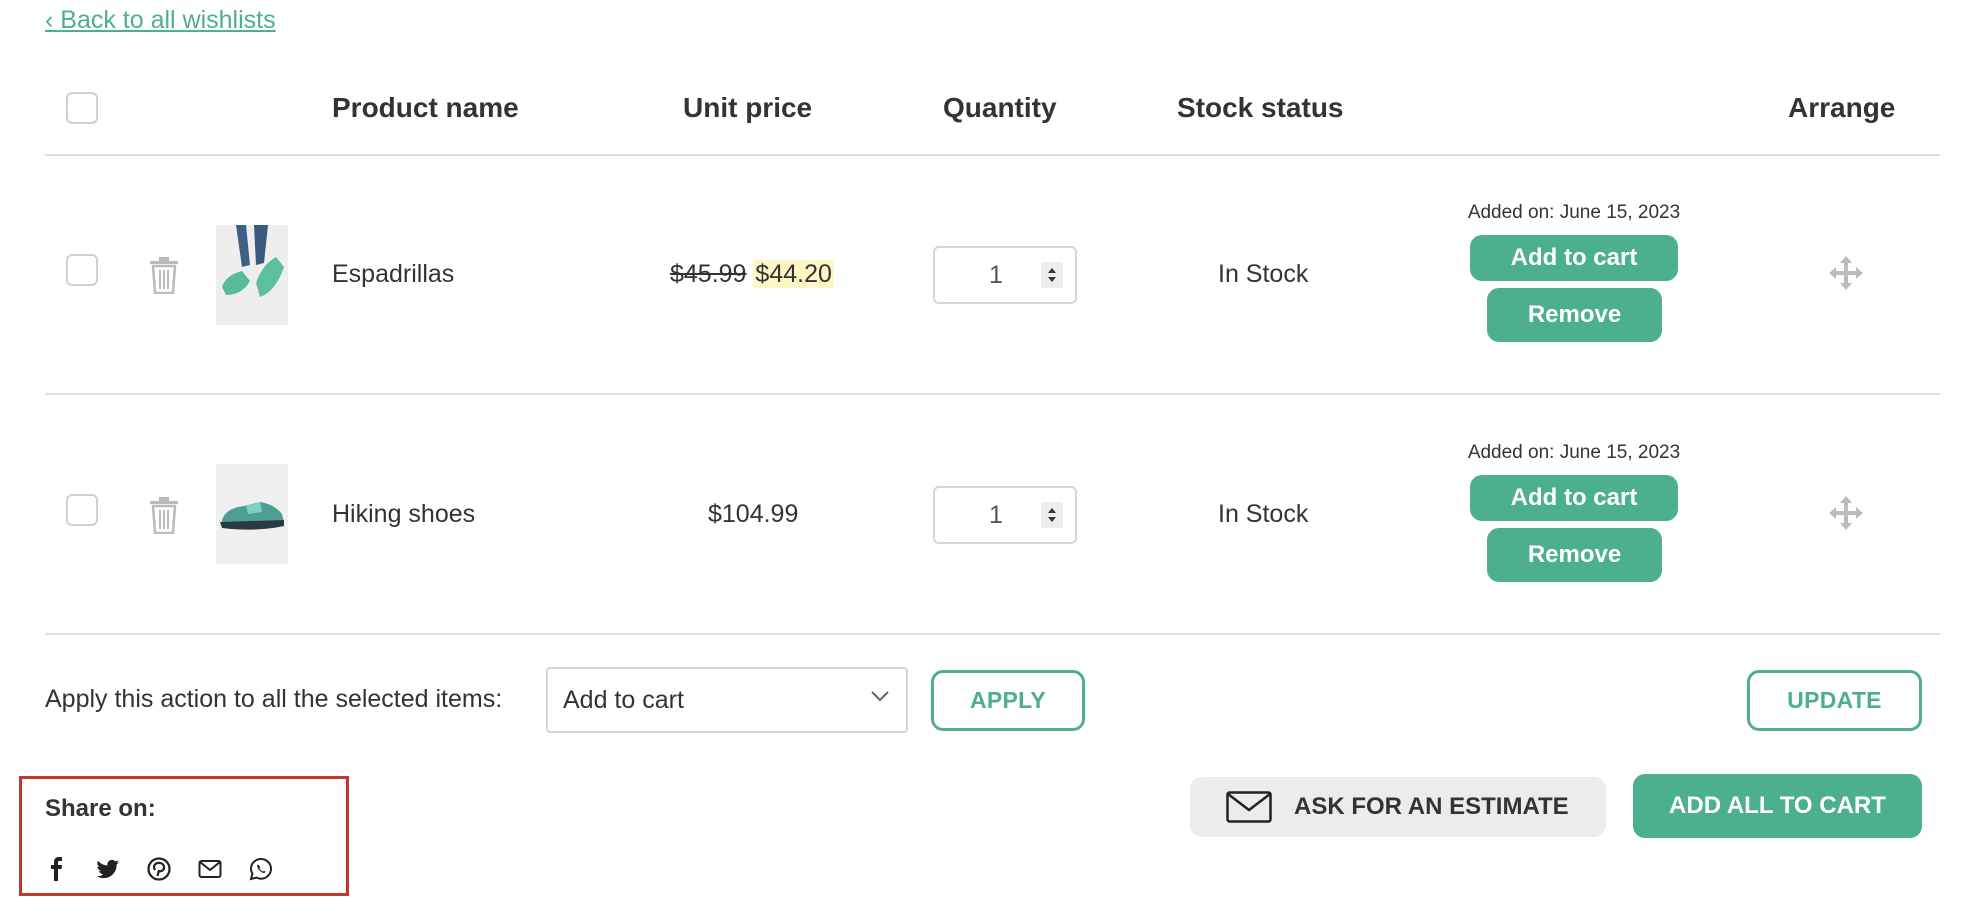 The height and width of the screenshot is (900, 1975). What do you see at coordinates (727, 700) in the screenshot?
I see `bulk-action-select: Add to cart` at bounding box center [727, 700].